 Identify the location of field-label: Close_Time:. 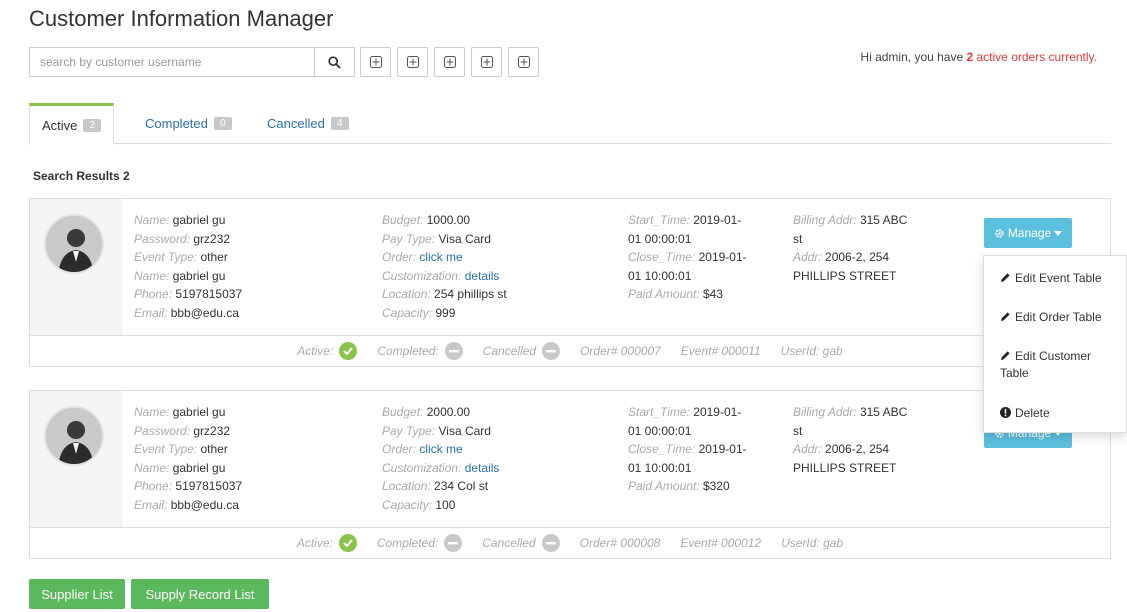
(662, 449).